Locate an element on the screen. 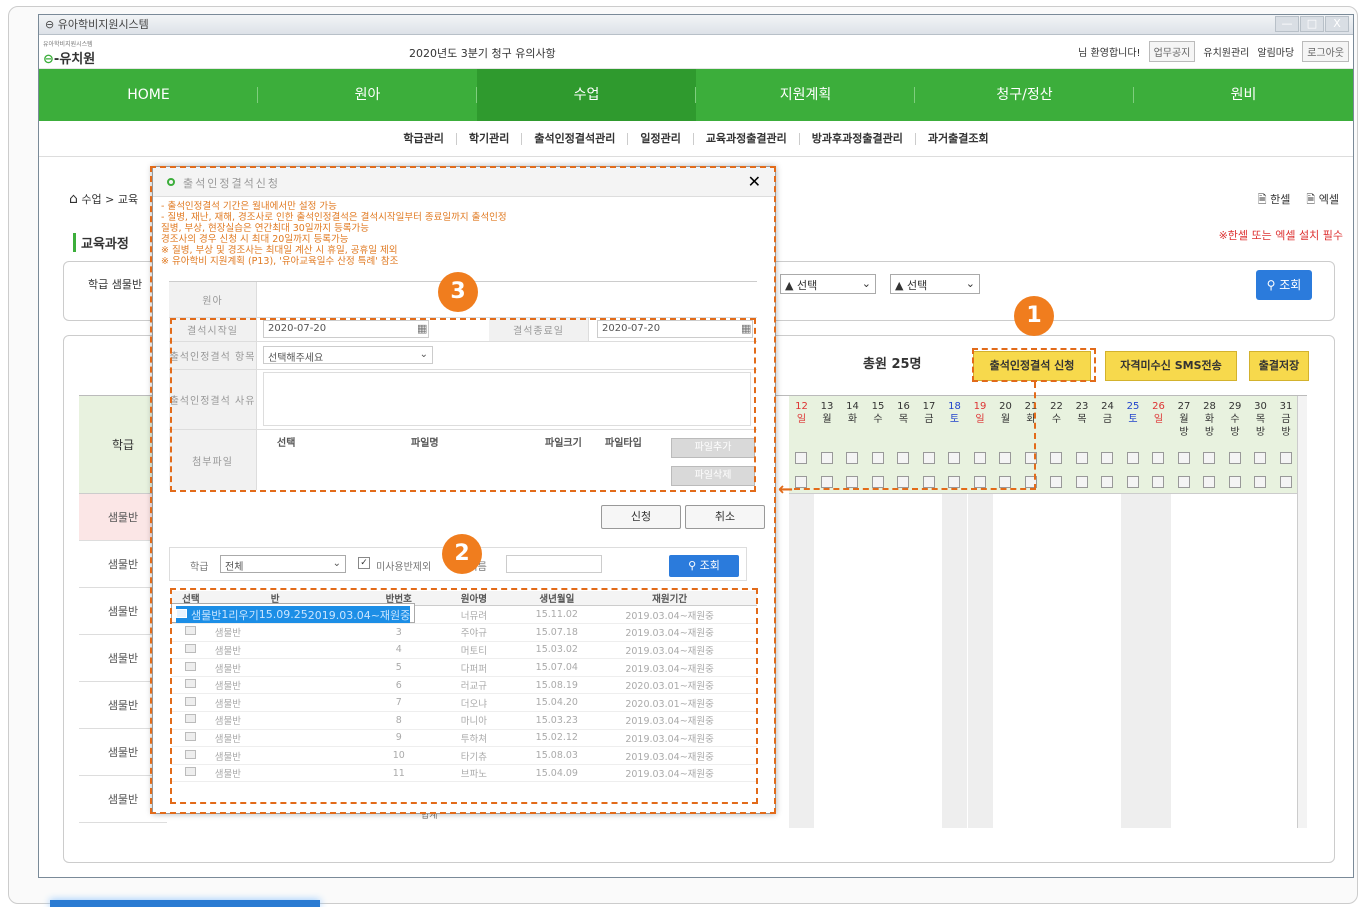 This screenshot has height=907, width=1360. kindergarten-admin-link: 유치원관리 is located at coordinates (1226, 51).